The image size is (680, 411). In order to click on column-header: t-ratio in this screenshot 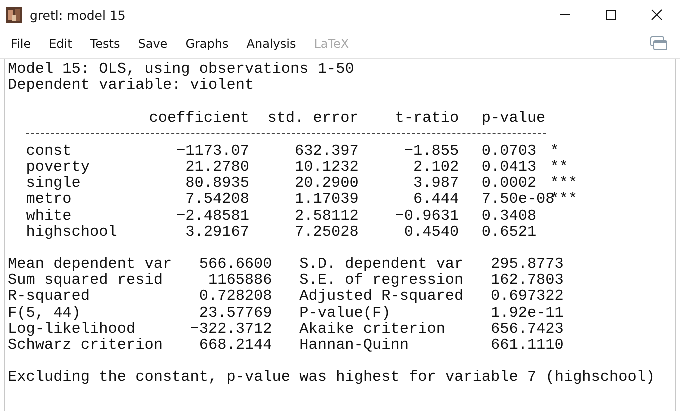, I will do `click(427, 118)`.